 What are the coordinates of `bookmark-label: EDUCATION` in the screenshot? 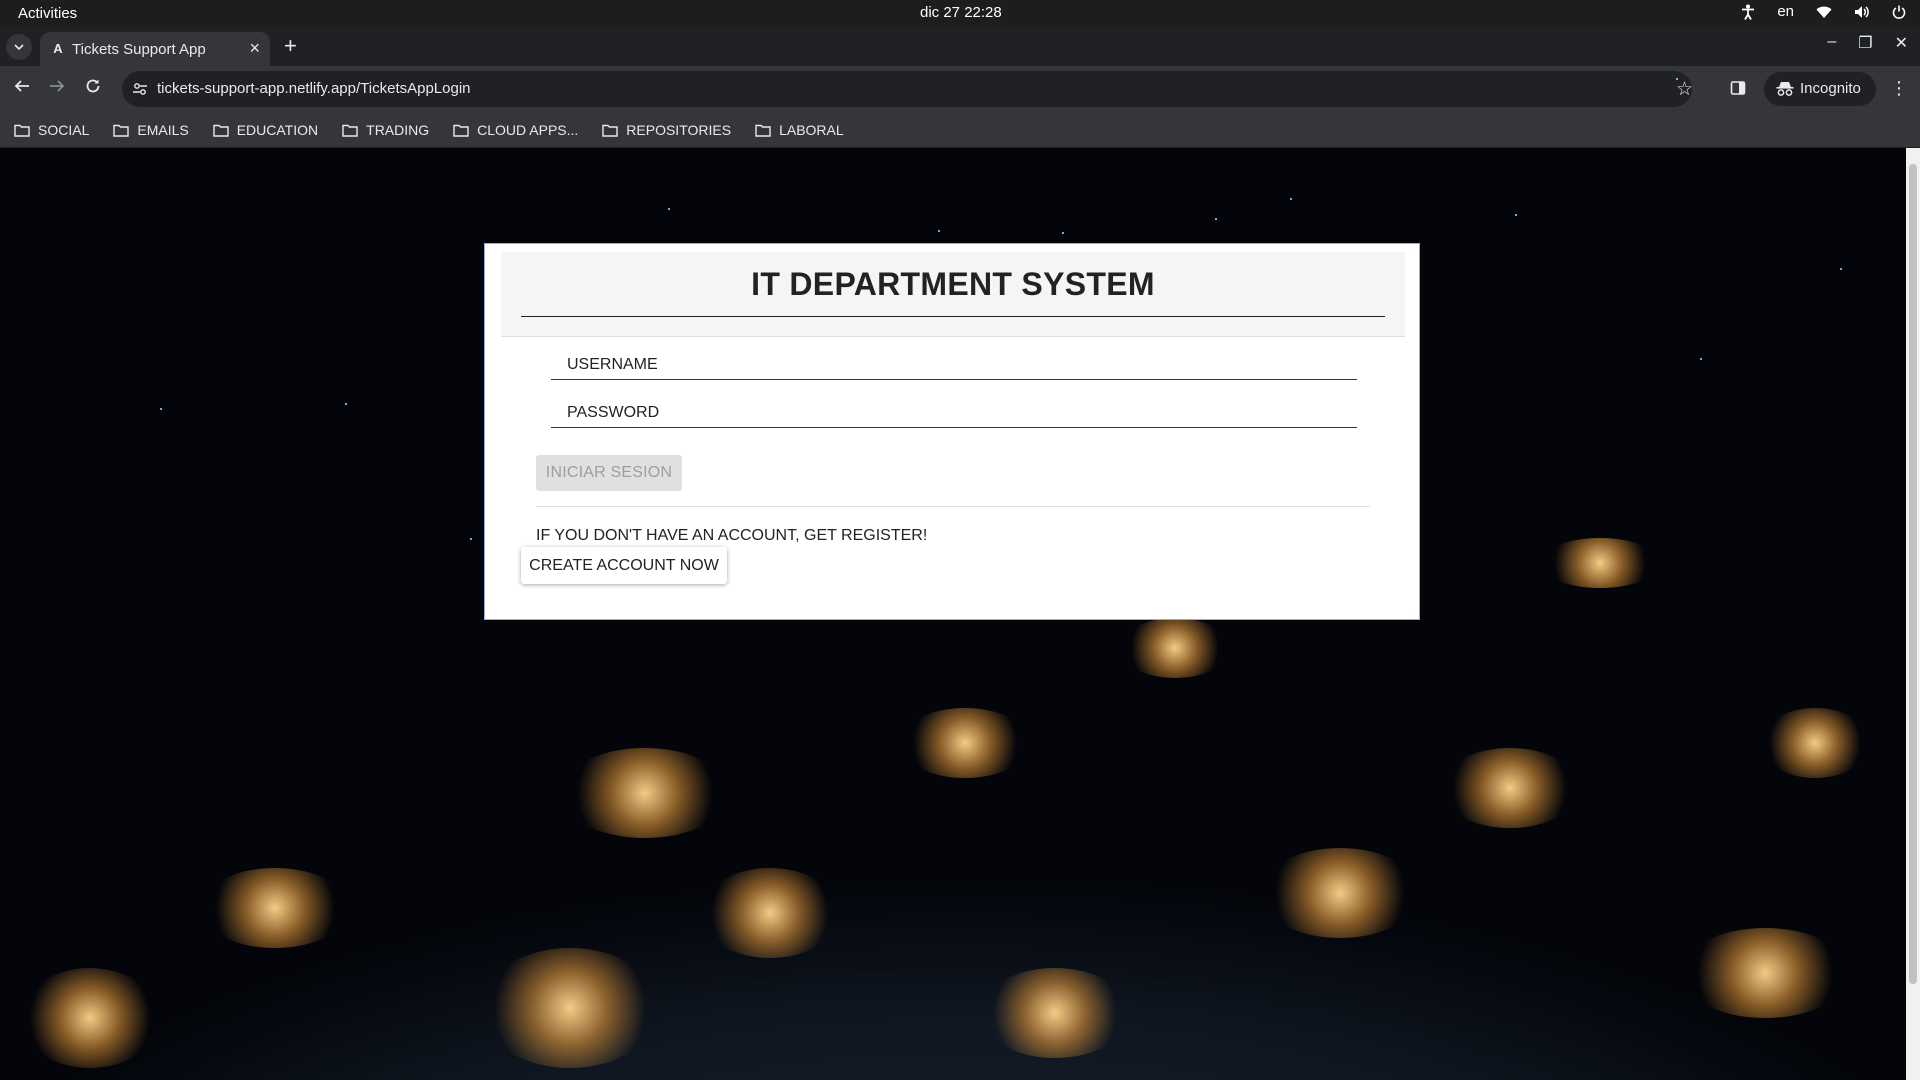 It's located at (277, 130).